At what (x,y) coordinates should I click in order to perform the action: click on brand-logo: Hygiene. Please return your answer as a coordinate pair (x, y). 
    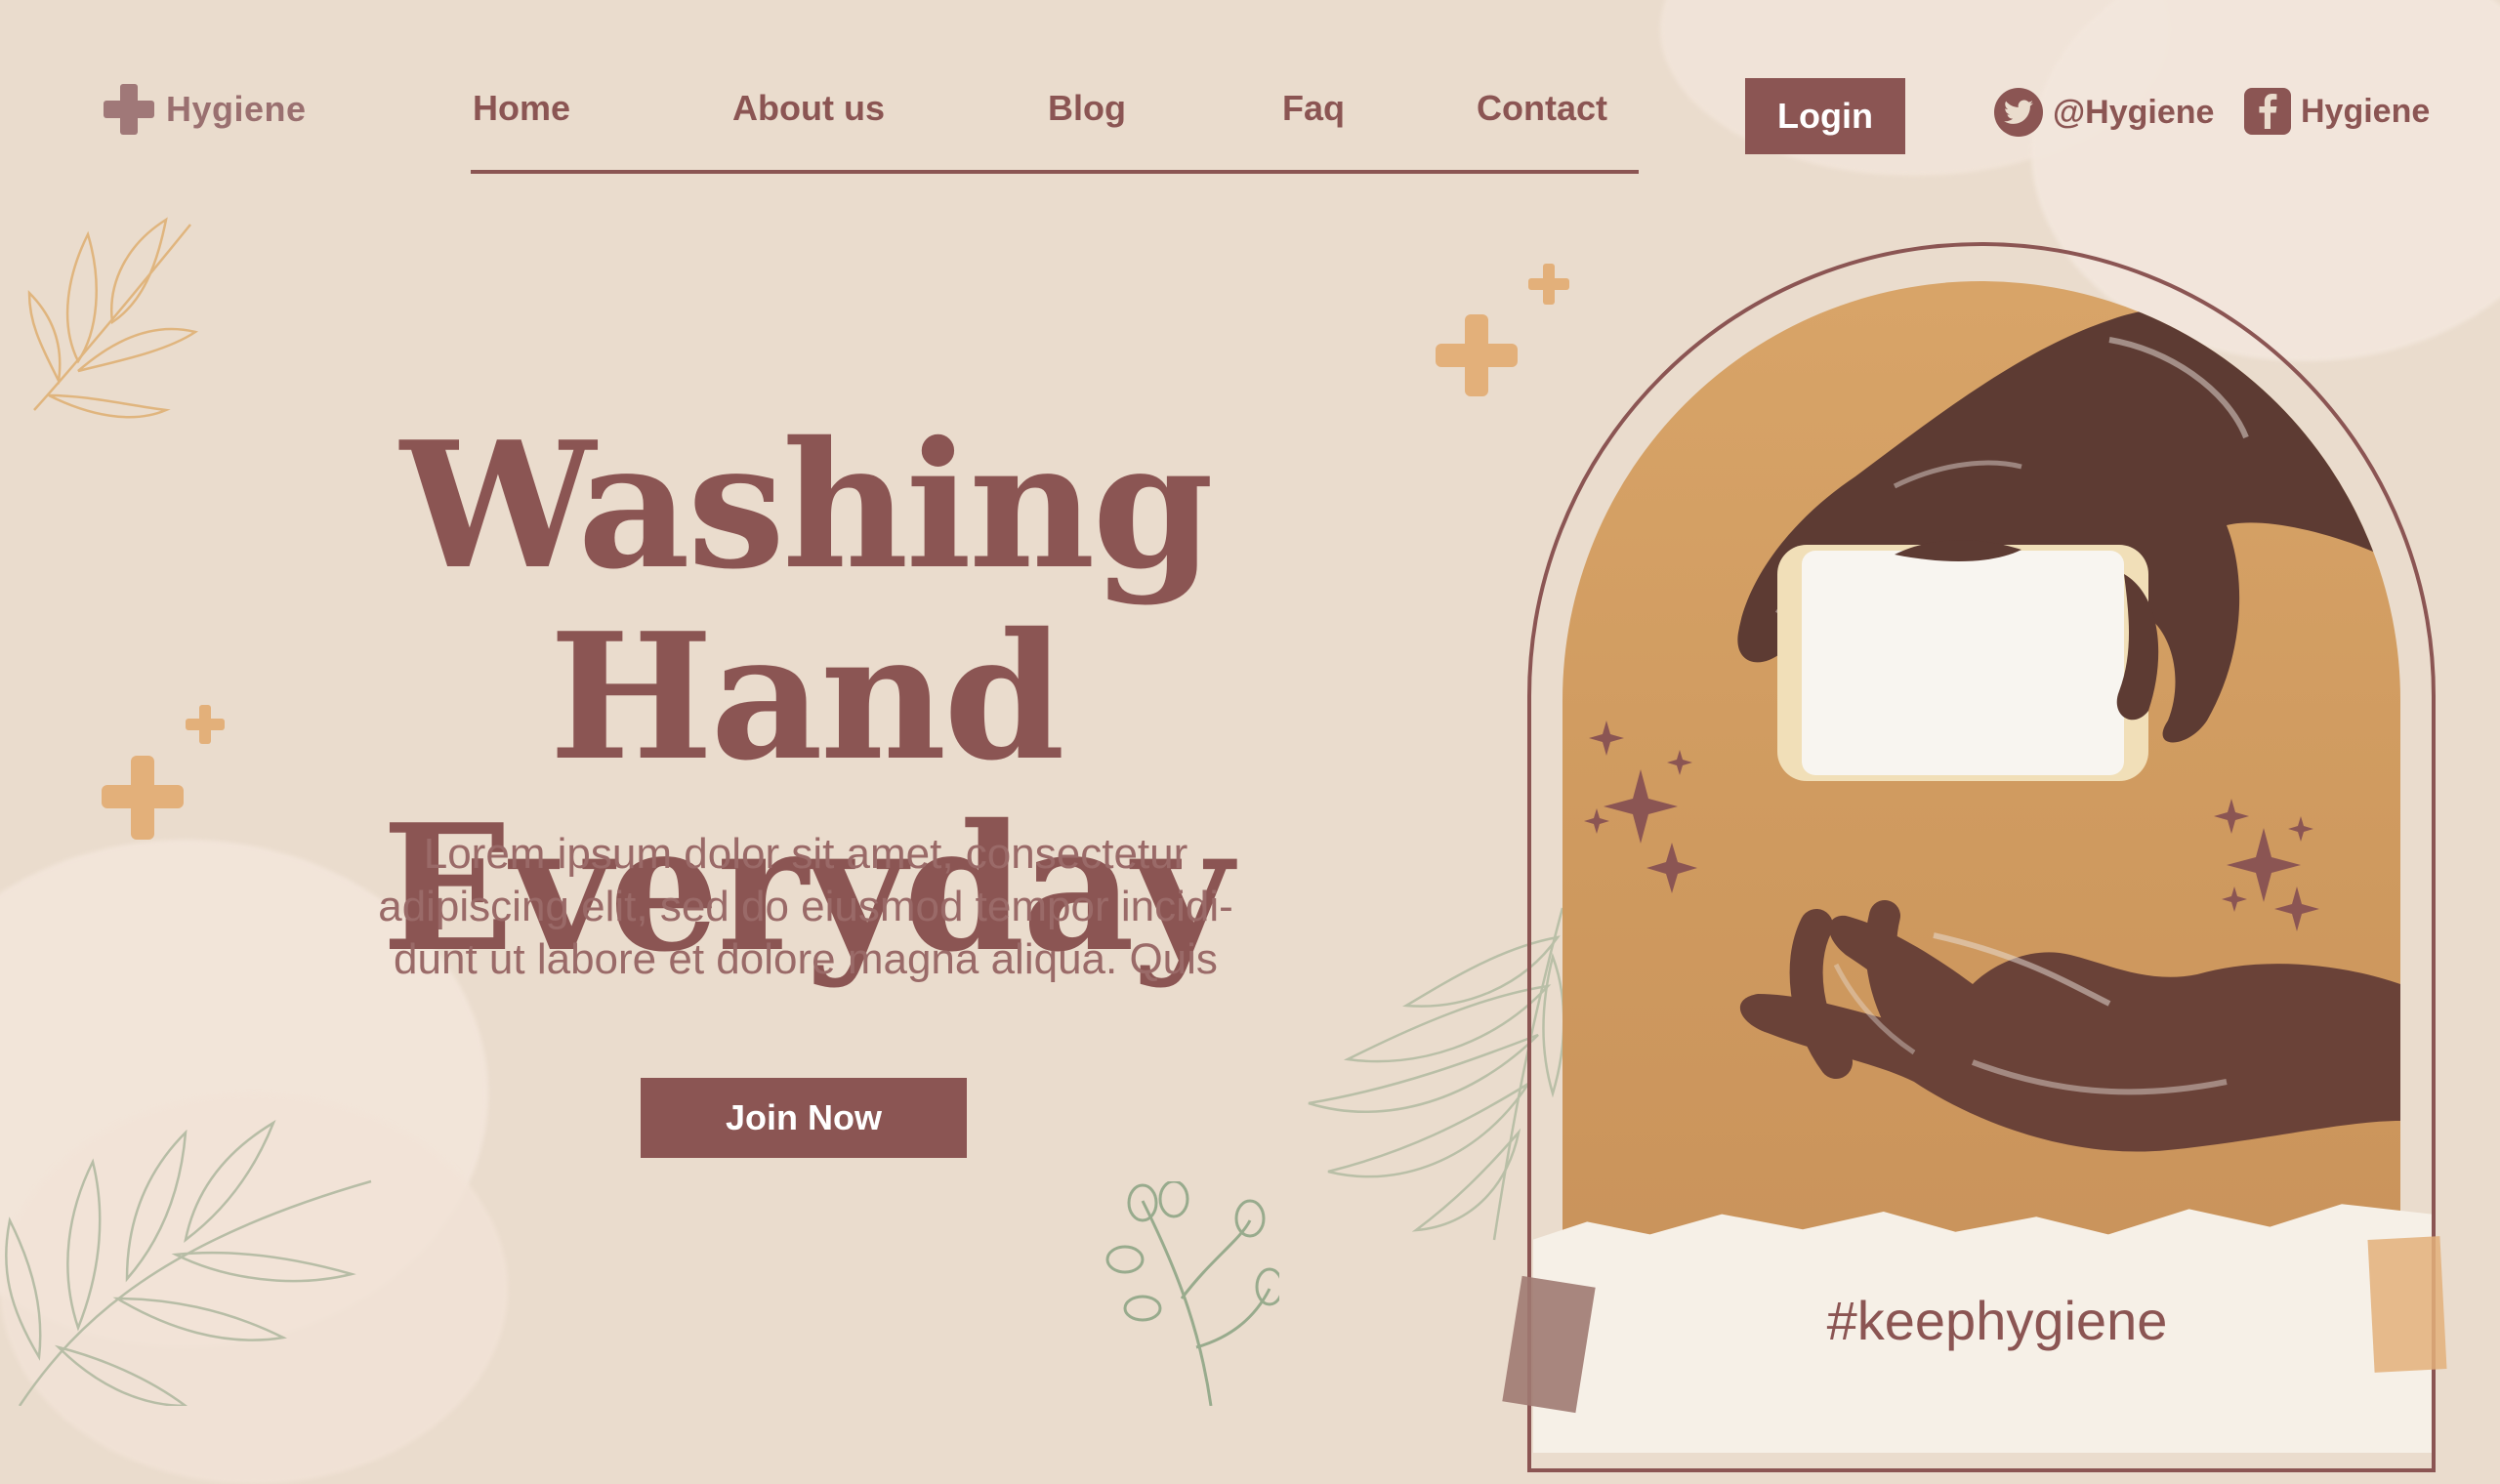
    Looking at the image, I should click on (205, 110).